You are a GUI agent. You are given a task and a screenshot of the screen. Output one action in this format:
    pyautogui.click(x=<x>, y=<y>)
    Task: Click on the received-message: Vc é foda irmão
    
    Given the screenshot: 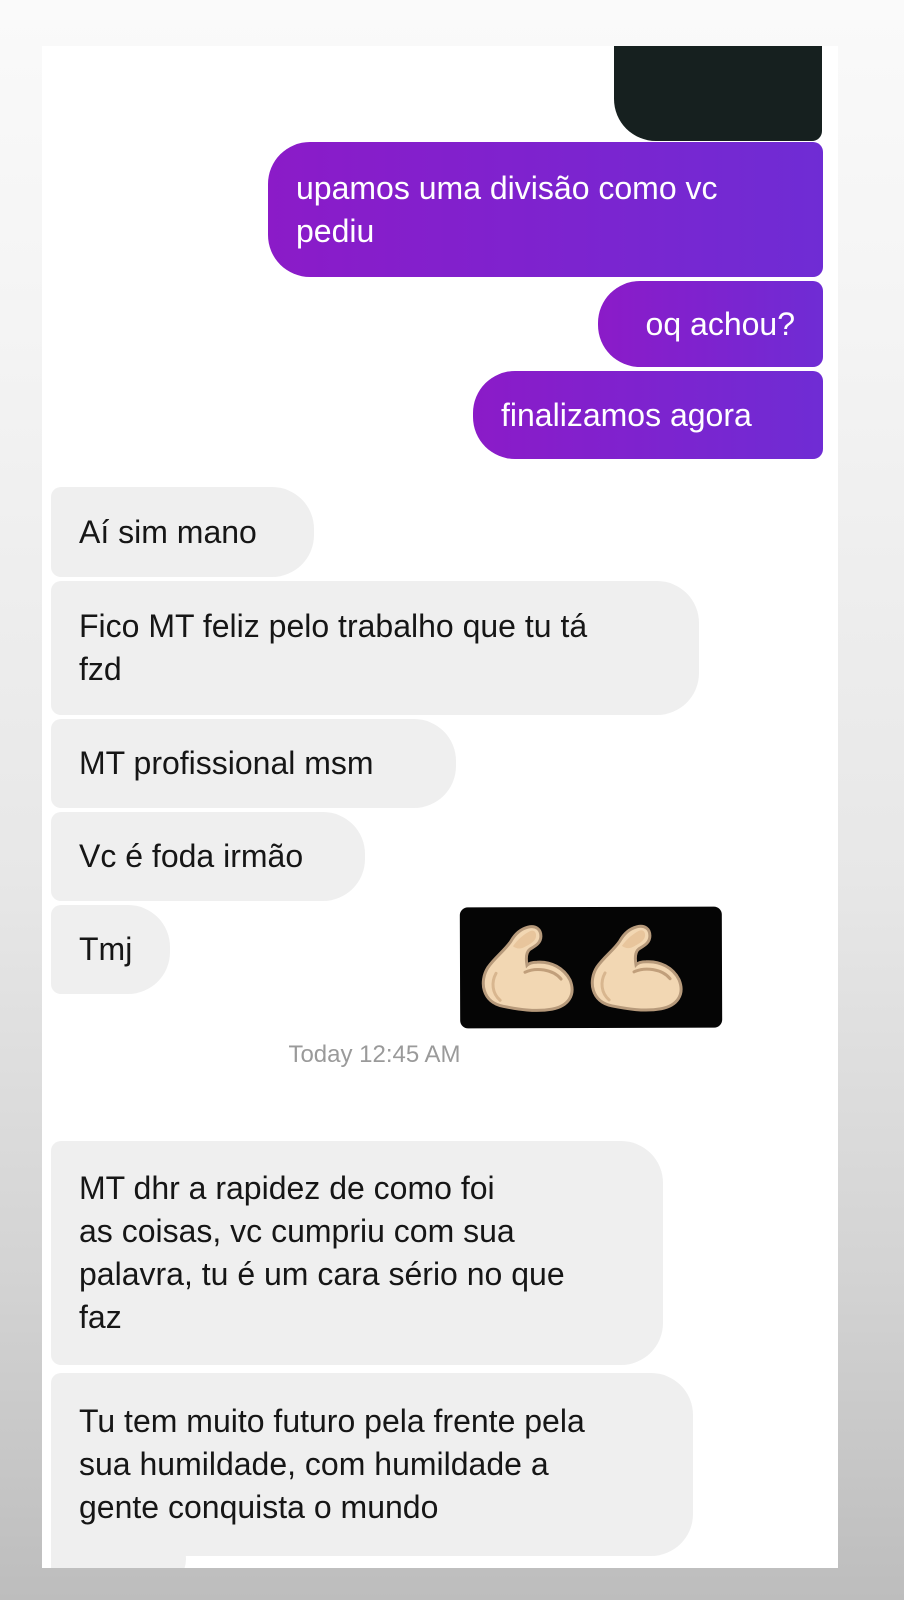 What is the action you would take?
    pyautogui.click(x=208, y=856)
    